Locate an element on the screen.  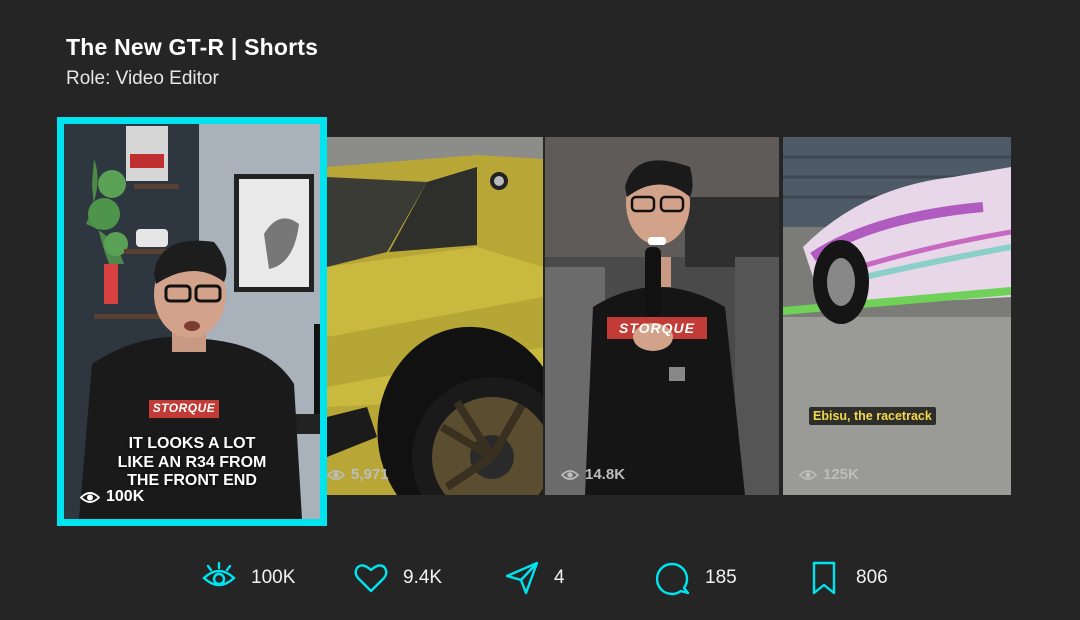
views-text: 100K is located at coordinates (125, 496).